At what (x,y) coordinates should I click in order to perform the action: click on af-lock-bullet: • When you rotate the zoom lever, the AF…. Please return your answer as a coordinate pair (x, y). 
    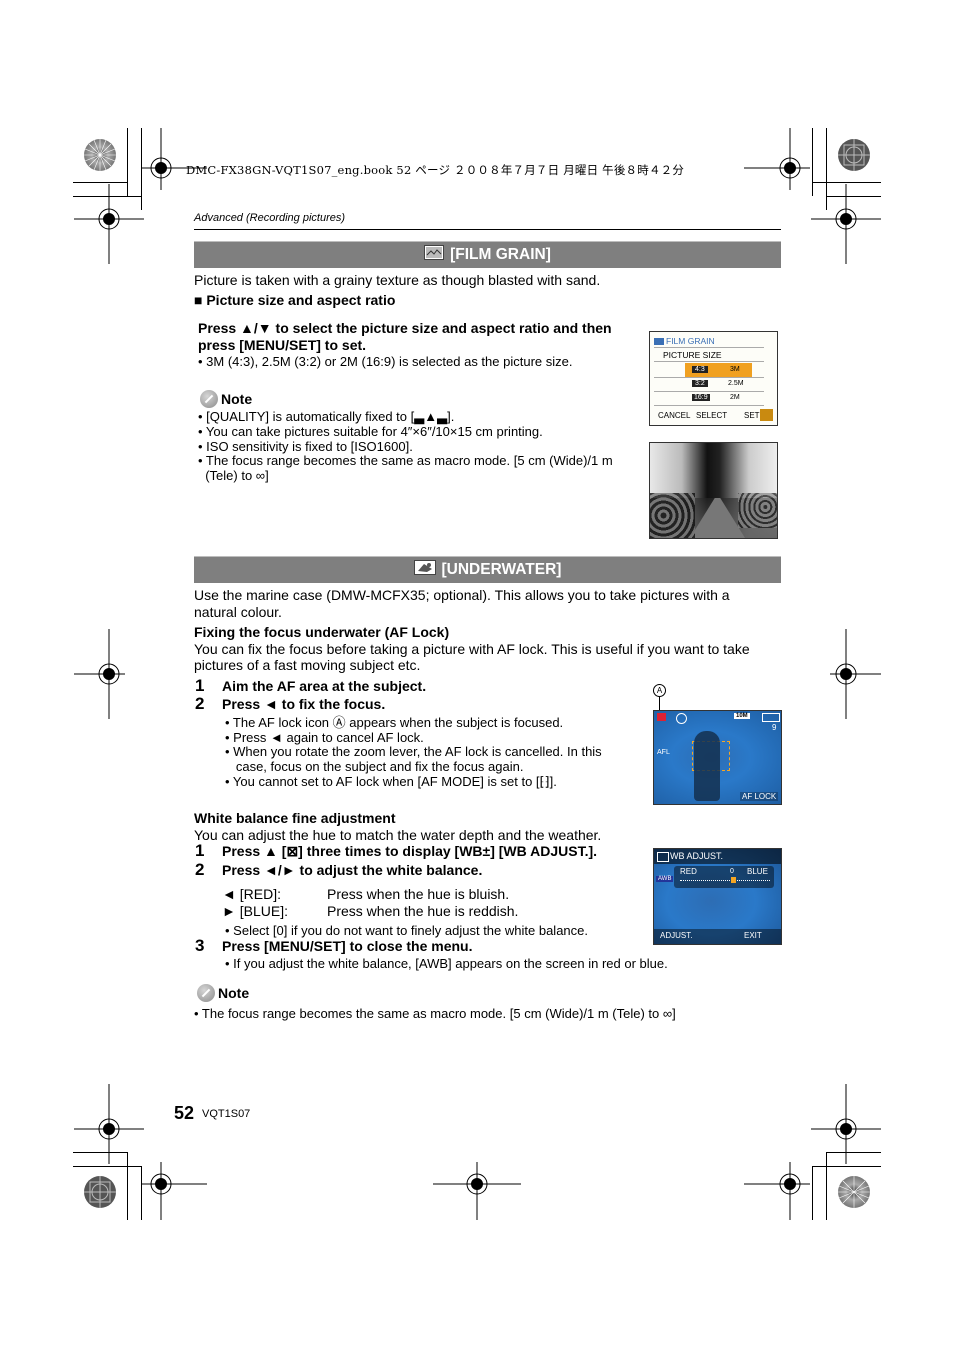
    Looking at the image, I should click on (413, 751).